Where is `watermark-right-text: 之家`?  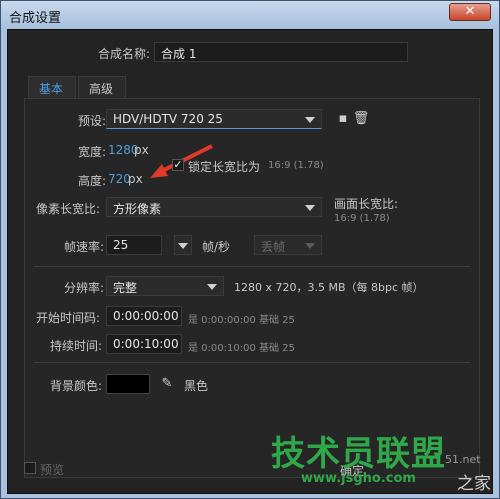 watermark-right-text: 之家 is located at coordinates (474, 484).